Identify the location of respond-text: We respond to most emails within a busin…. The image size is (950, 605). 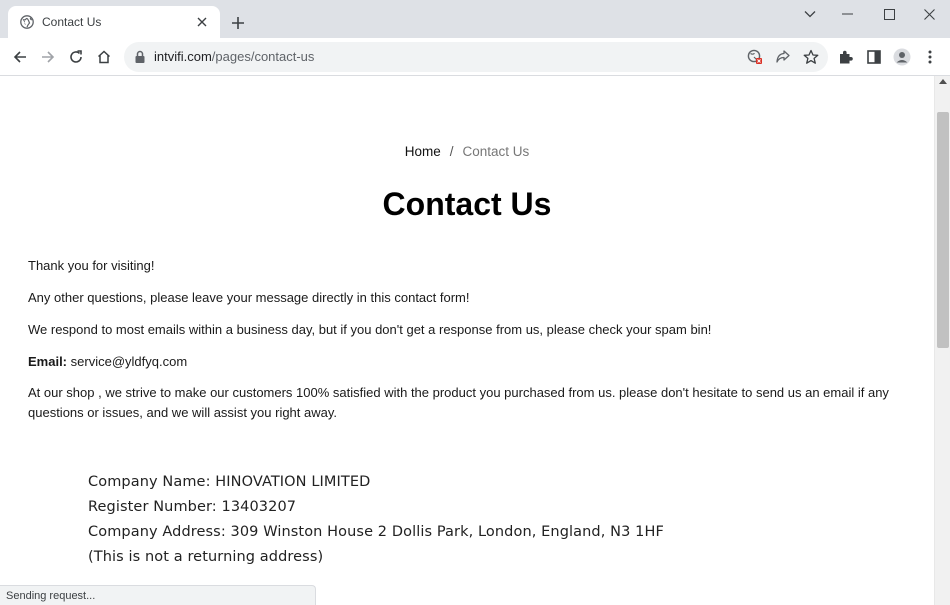
(370, 329).